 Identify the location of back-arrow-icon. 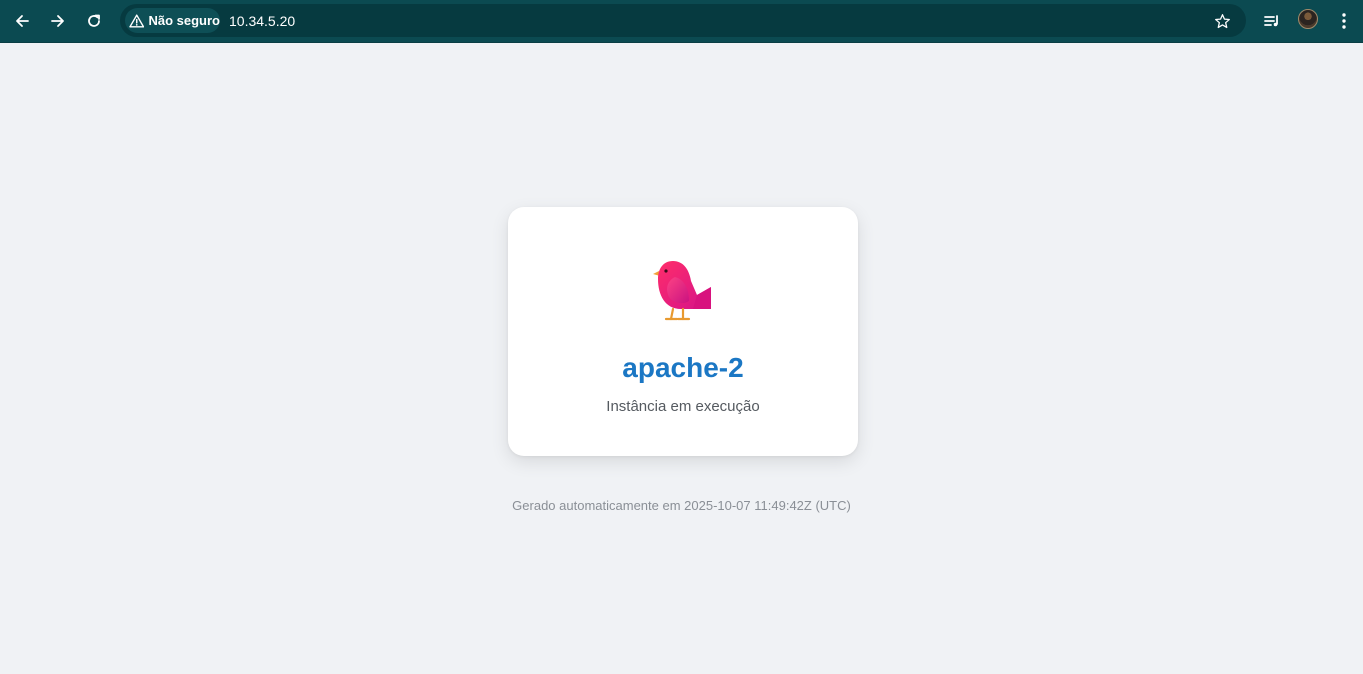
(22, 21).